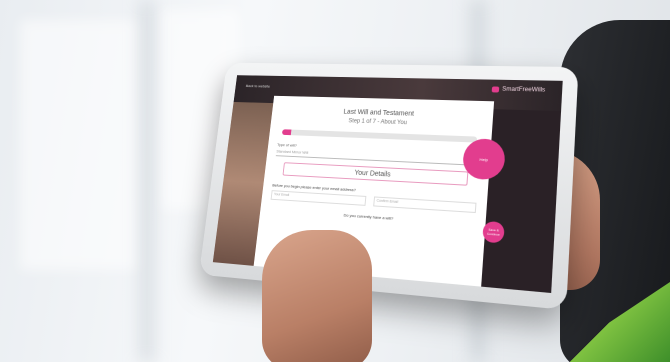 The image size is (670, 362). Describe the element at coordinates (523, 90) in the screenshot. I see `brand-name: SmartFreeWills` at that location.